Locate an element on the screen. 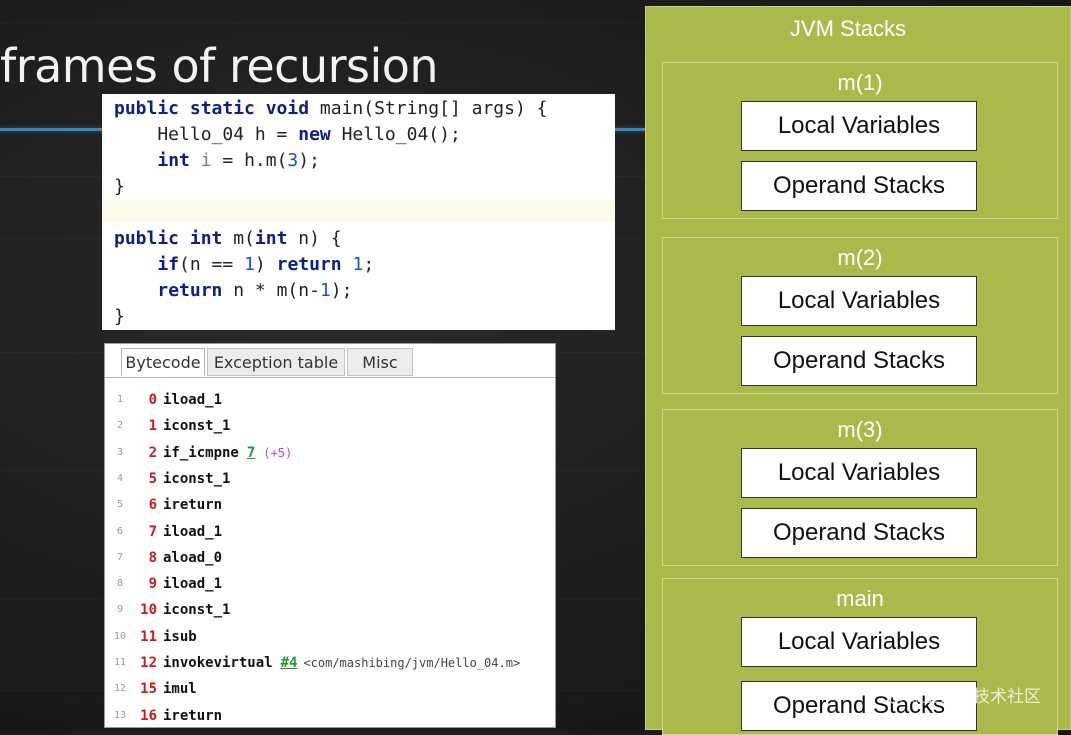 This screenshot has width=1071, height=735. bytecode-line-number: 5 is located at coordinates (120, 505).